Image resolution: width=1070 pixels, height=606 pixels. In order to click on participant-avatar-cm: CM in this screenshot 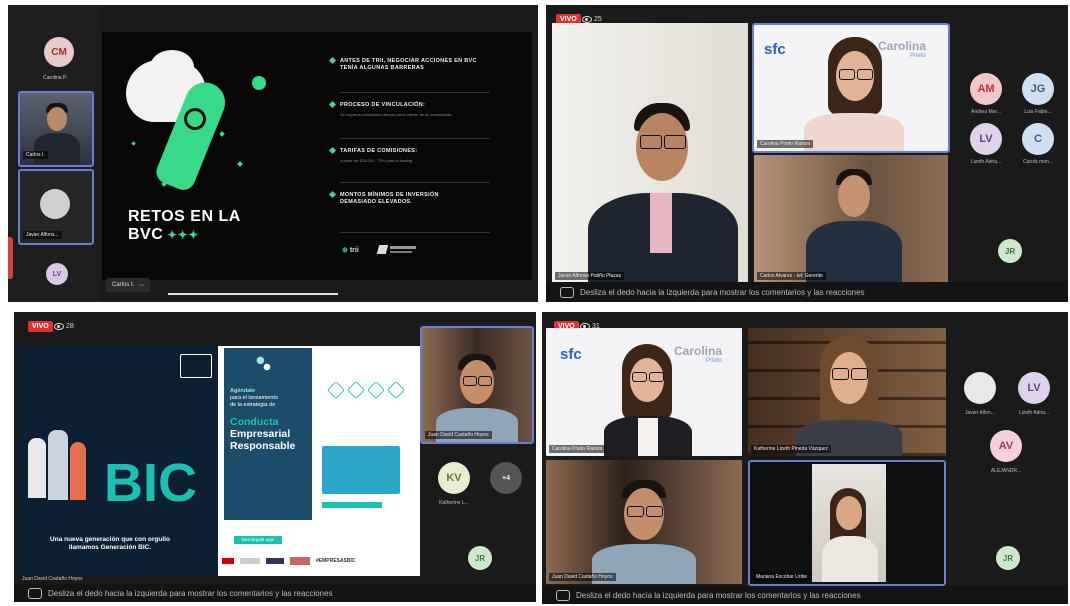, I will do `click(59, 52)`.